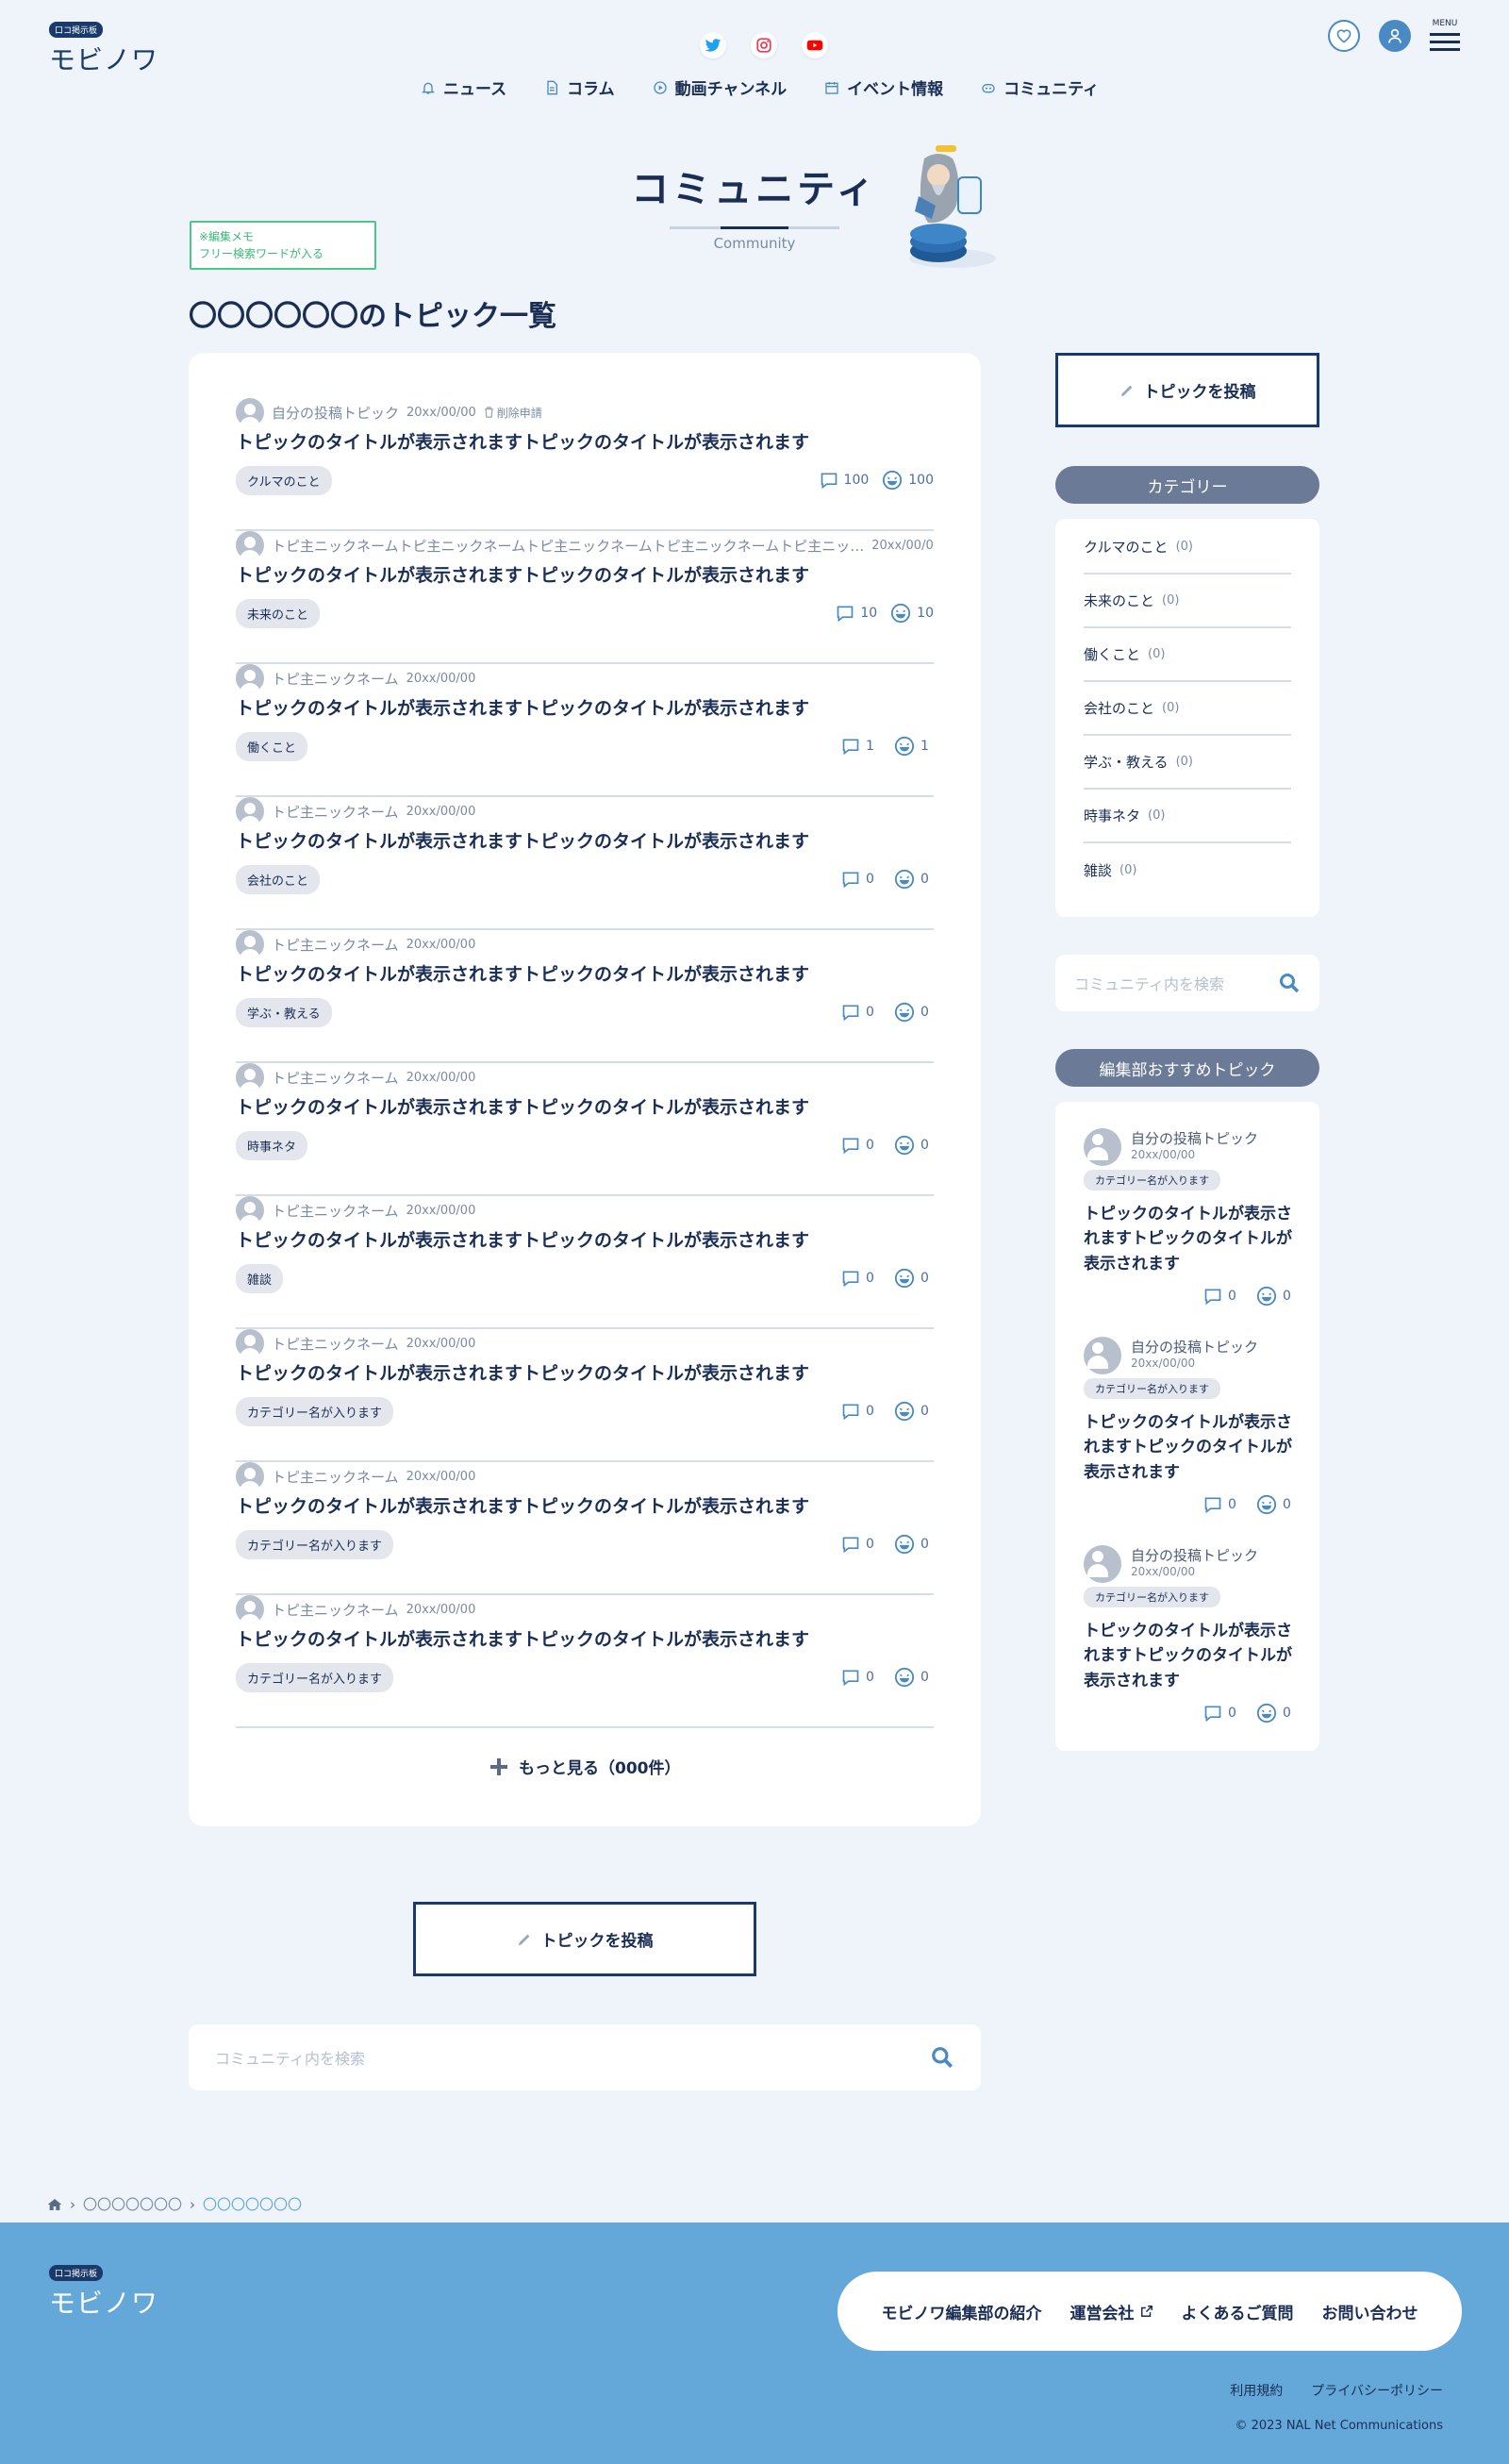 The image size is (1509, 2464). I want to click on category-item: 時事ネタ (0), so click(1187, 817).